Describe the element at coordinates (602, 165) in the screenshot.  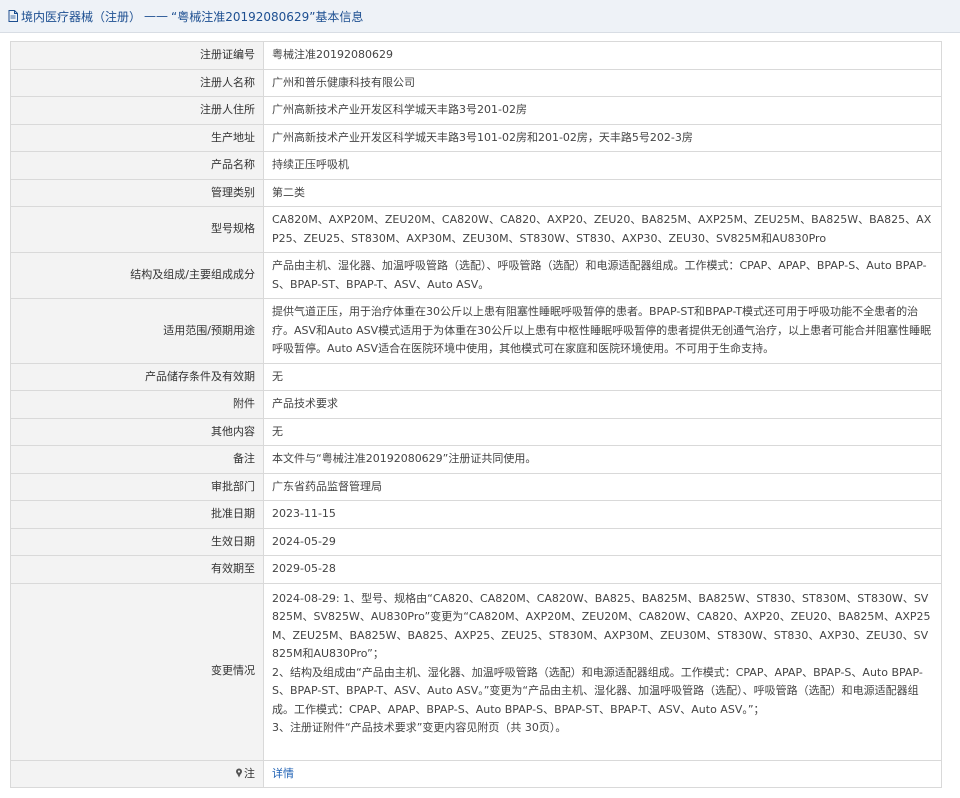
I see `row-value: 持续正压呼吸机` at that location.